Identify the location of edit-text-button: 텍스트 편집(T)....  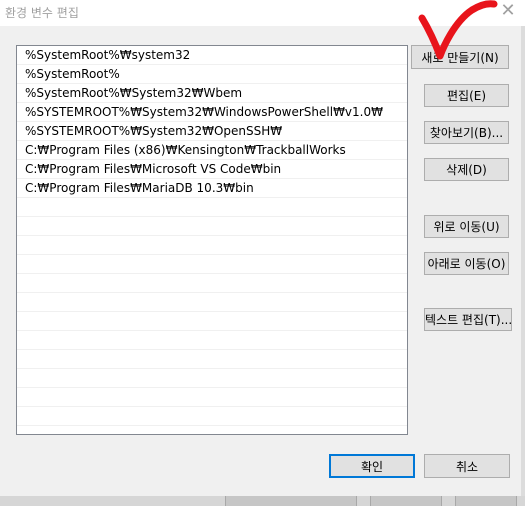
(468, 319).